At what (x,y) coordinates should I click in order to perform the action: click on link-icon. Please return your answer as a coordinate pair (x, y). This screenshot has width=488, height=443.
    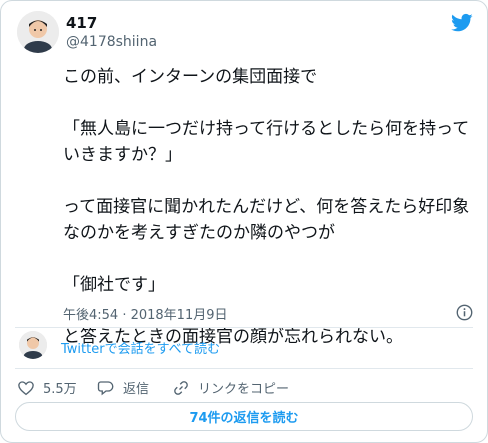
    Looking at the image, I should click on (181, 387).